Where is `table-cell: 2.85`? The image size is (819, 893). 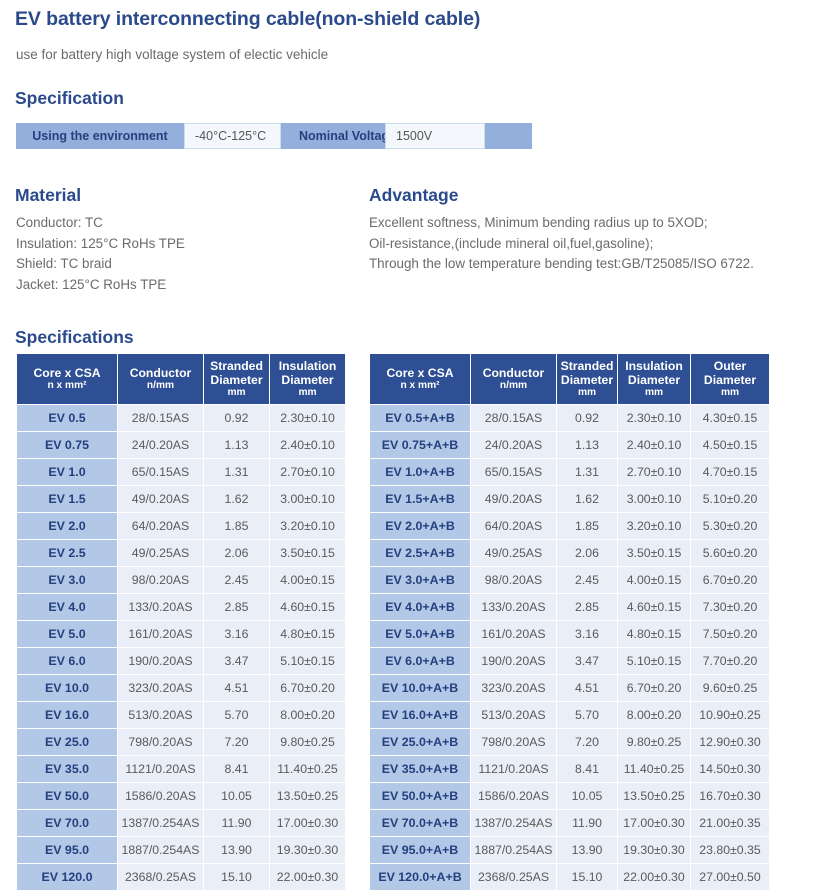 table-cell: 2.85 is located at coordinates (587, 607).